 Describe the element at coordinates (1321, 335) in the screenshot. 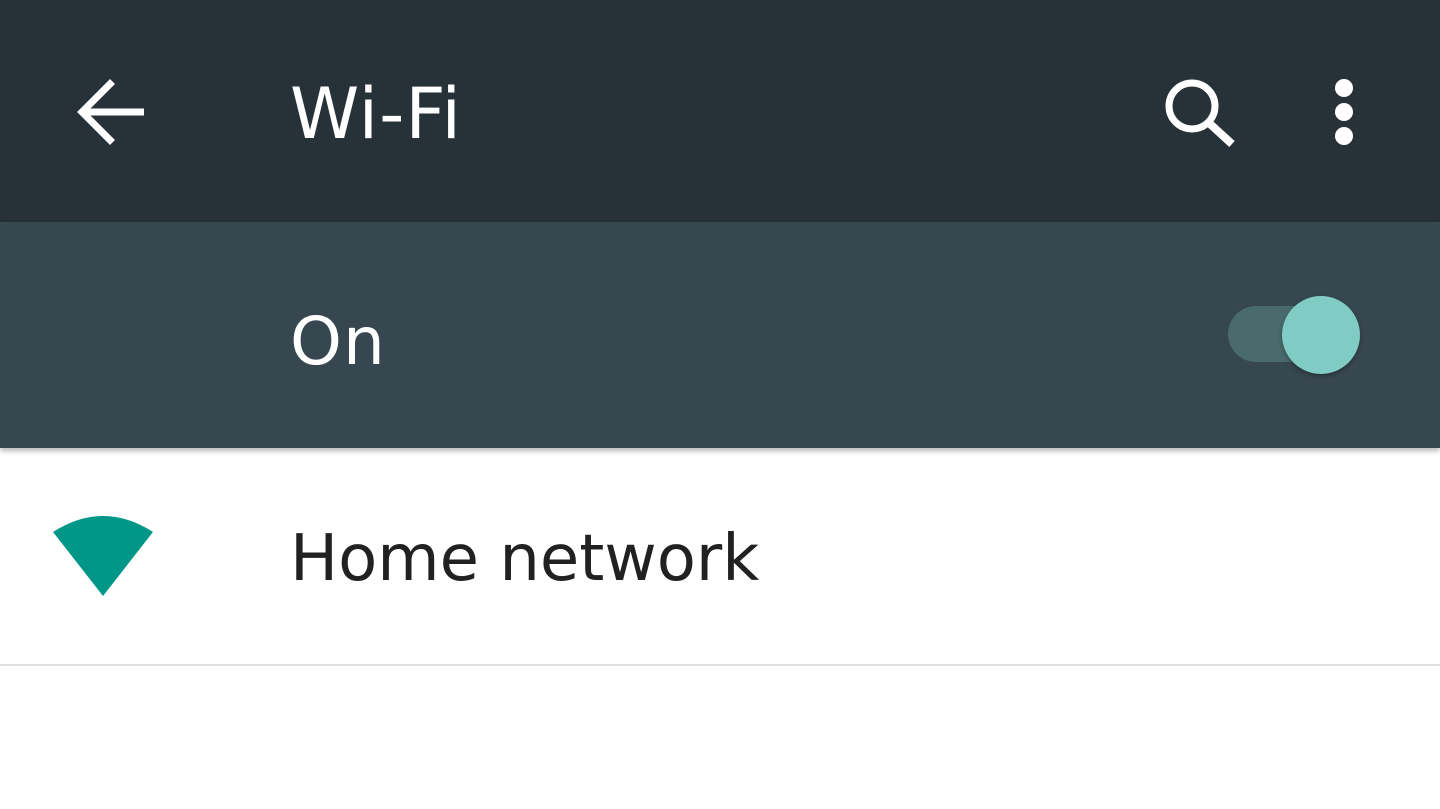

I see `toggle-thumb` at that location.